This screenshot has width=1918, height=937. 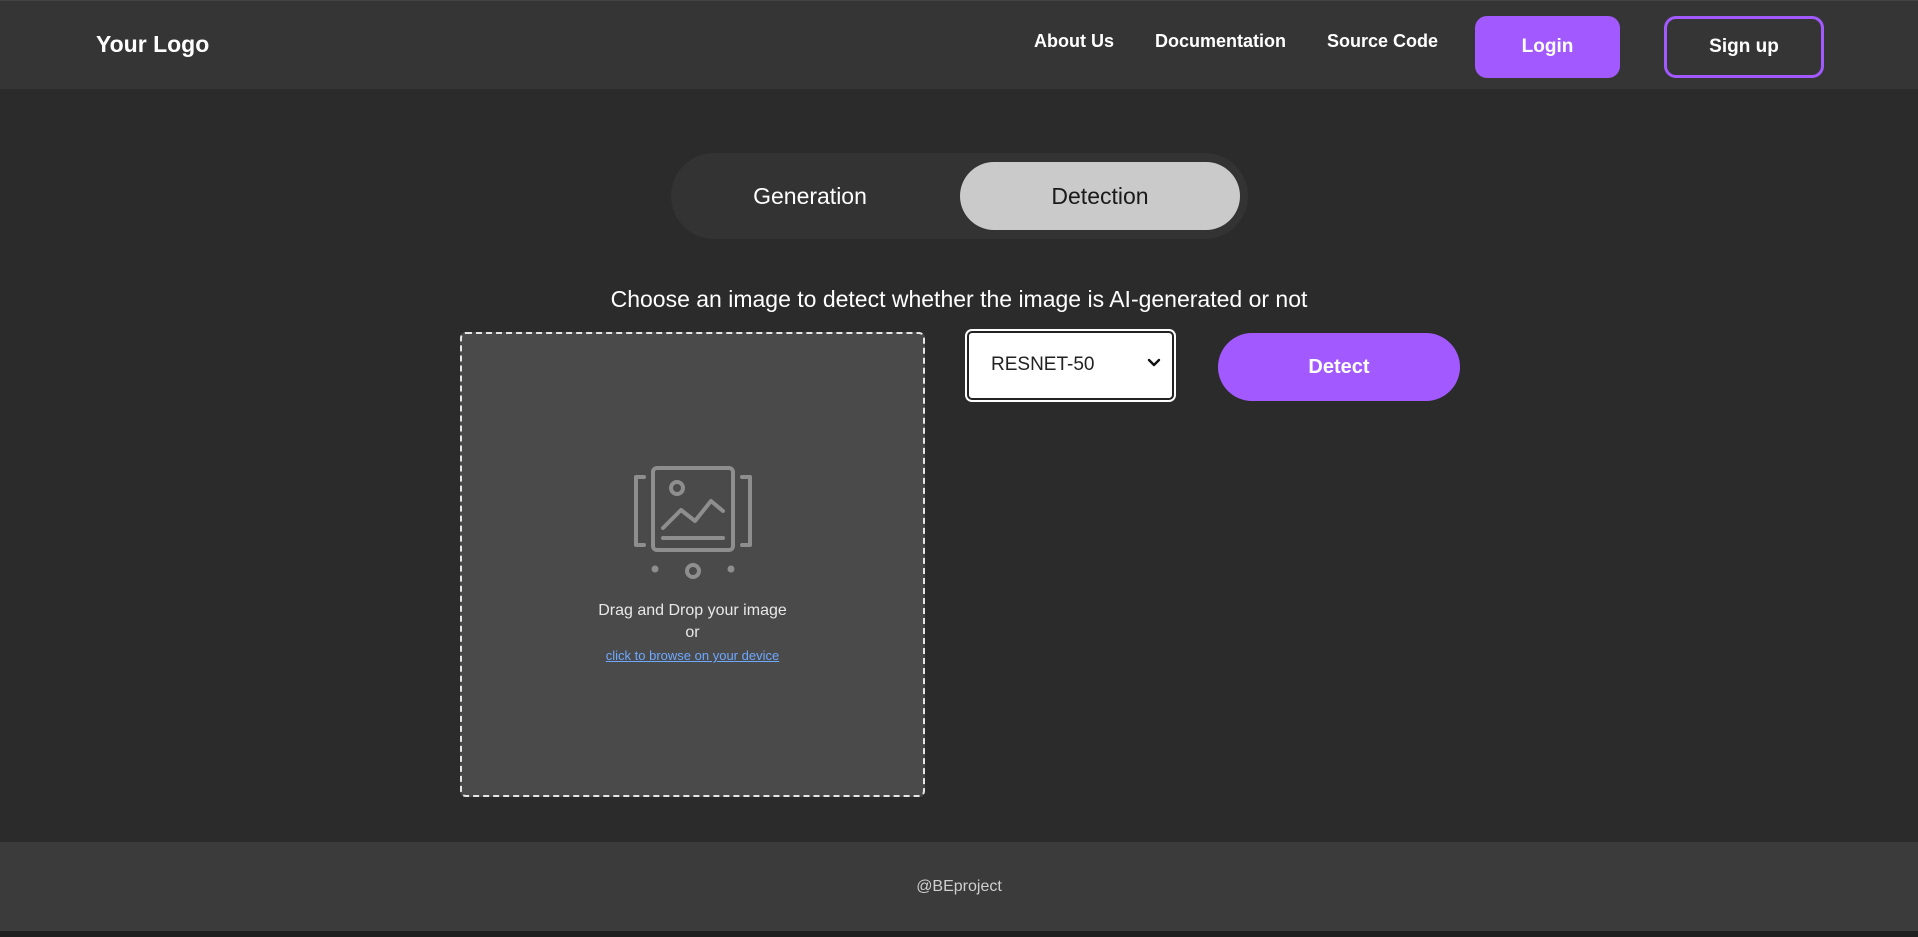 What do you see at coordinates (692, 610) in the screenshot?
I see `dropzone-instruction: Drag and Drop your image` at bounding box center [692, 610].